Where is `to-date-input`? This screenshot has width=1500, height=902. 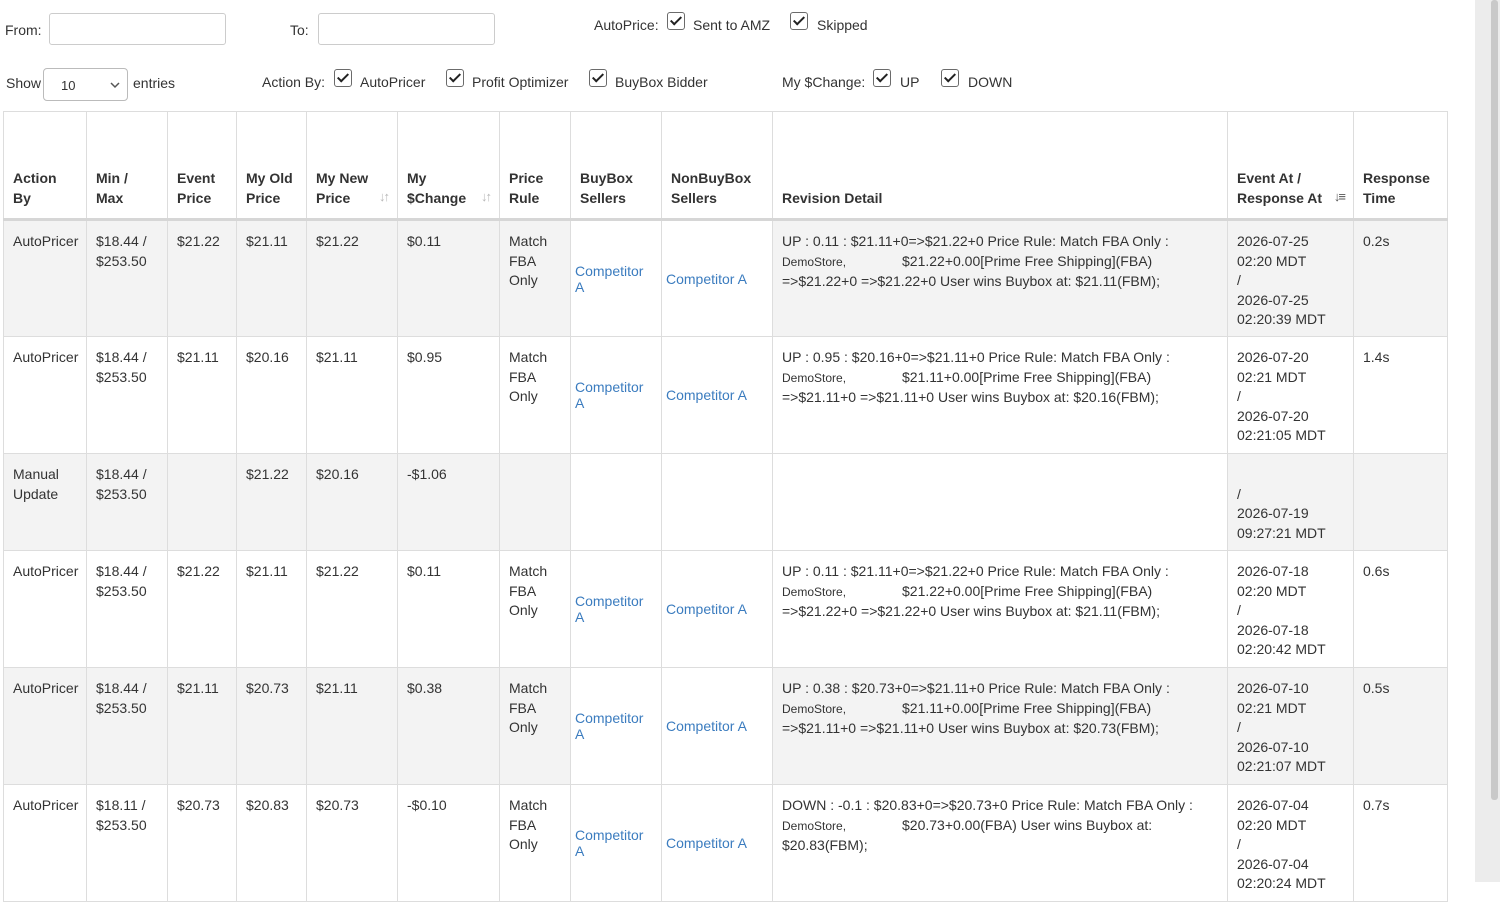 to-date-input is located at coordinates (406, 29).